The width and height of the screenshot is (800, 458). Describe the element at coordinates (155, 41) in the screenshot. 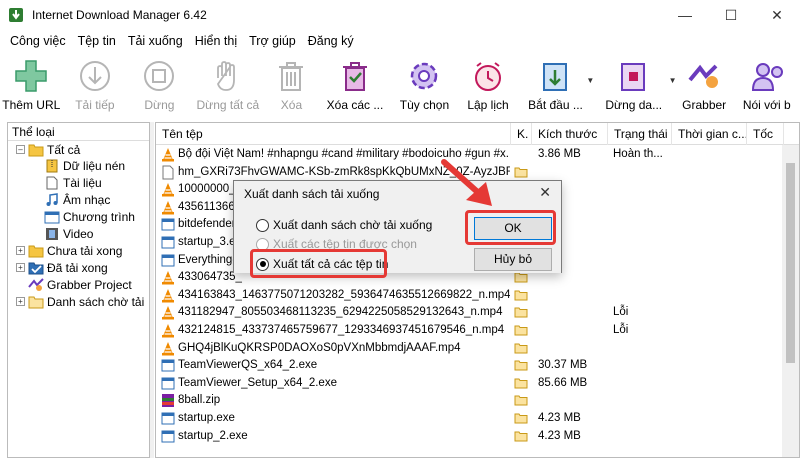

I see `menu-downloads: Tải xuống` at that location.